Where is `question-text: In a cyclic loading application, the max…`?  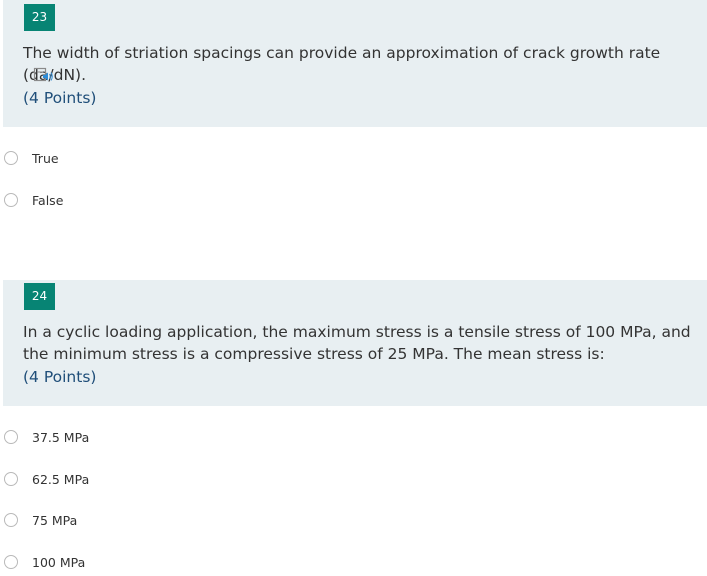
question-text: In a cyclic loading application, the max… is located at coordinates (357, 343).